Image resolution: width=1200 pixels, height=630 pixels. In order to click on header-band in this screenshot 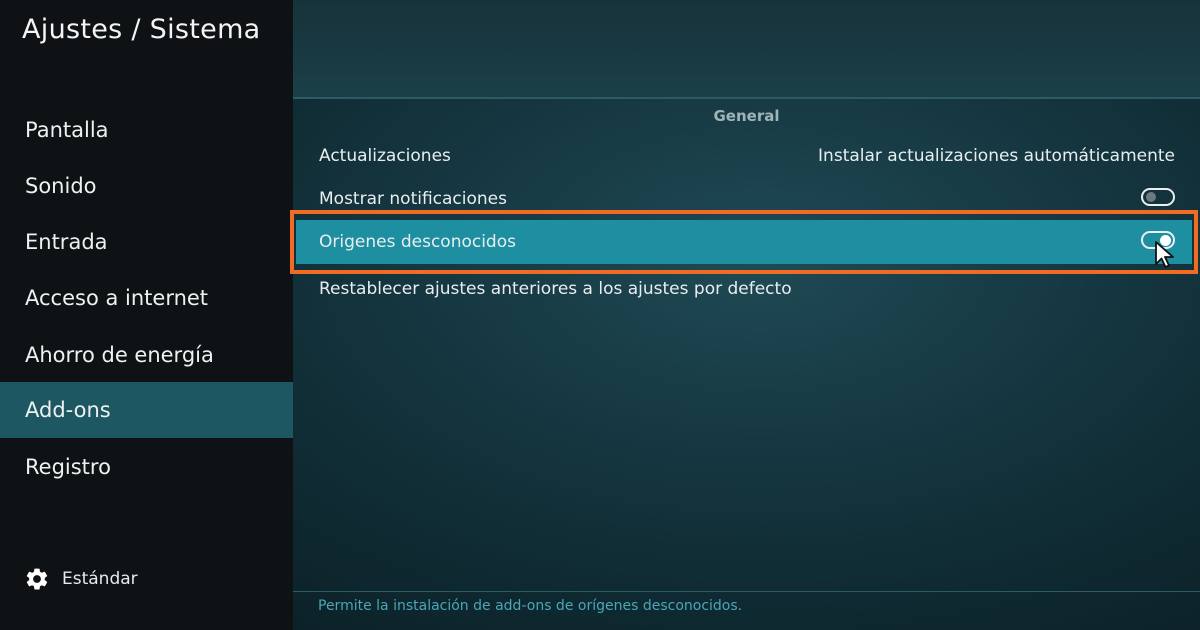, I will do `click(746, 48)`.